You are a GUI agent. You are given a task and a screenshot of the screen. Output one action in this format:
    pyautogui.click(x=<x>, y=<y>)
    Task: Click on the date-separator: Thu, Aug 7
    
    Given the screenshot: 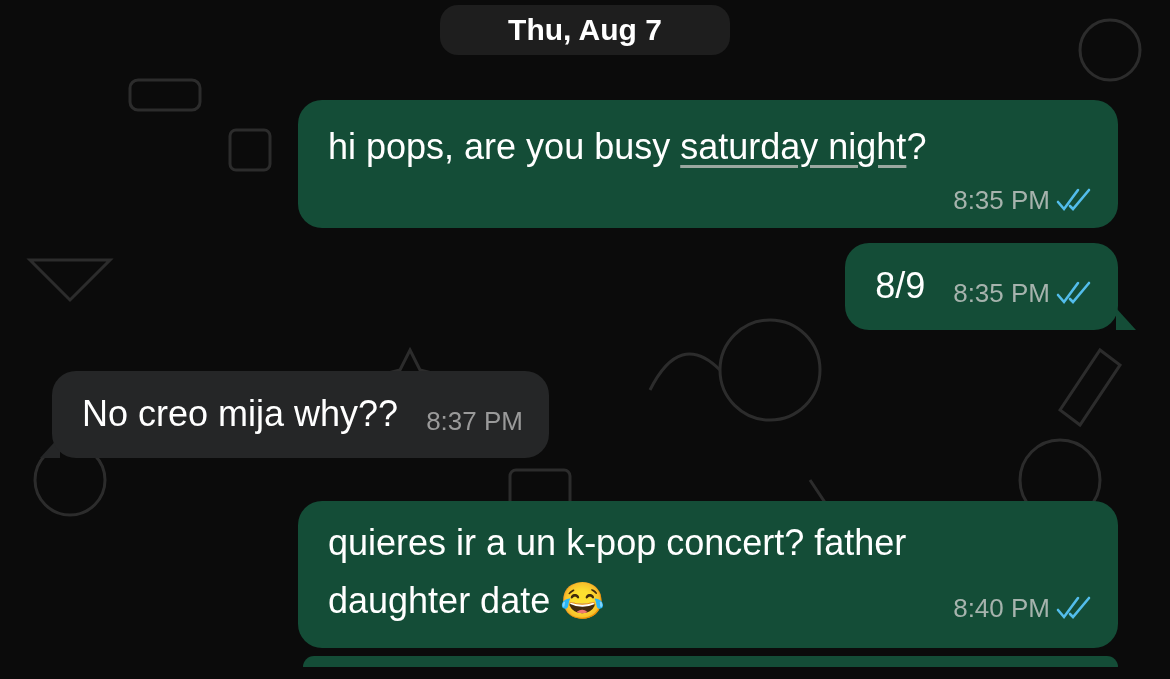 What is the action you would take?
    pyautogui.click(x=585, y=30)
    